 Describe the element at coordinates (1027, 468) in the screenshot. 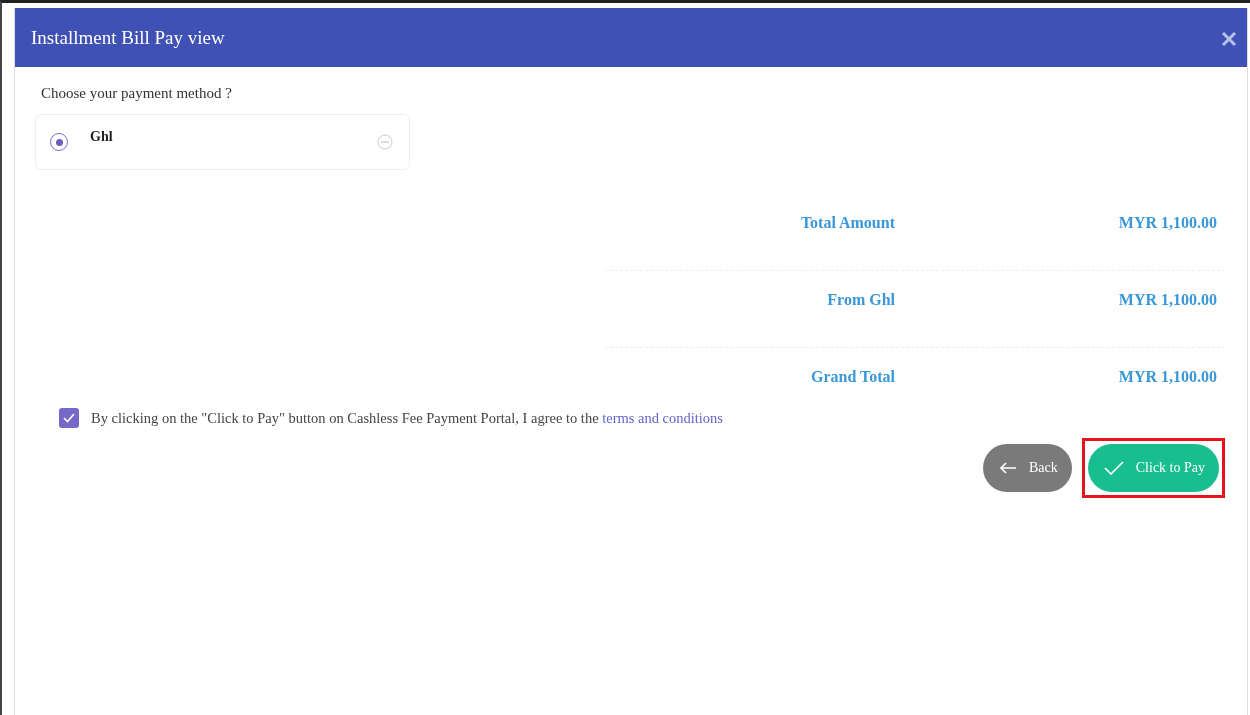

I see `back-button: Back` at that location.